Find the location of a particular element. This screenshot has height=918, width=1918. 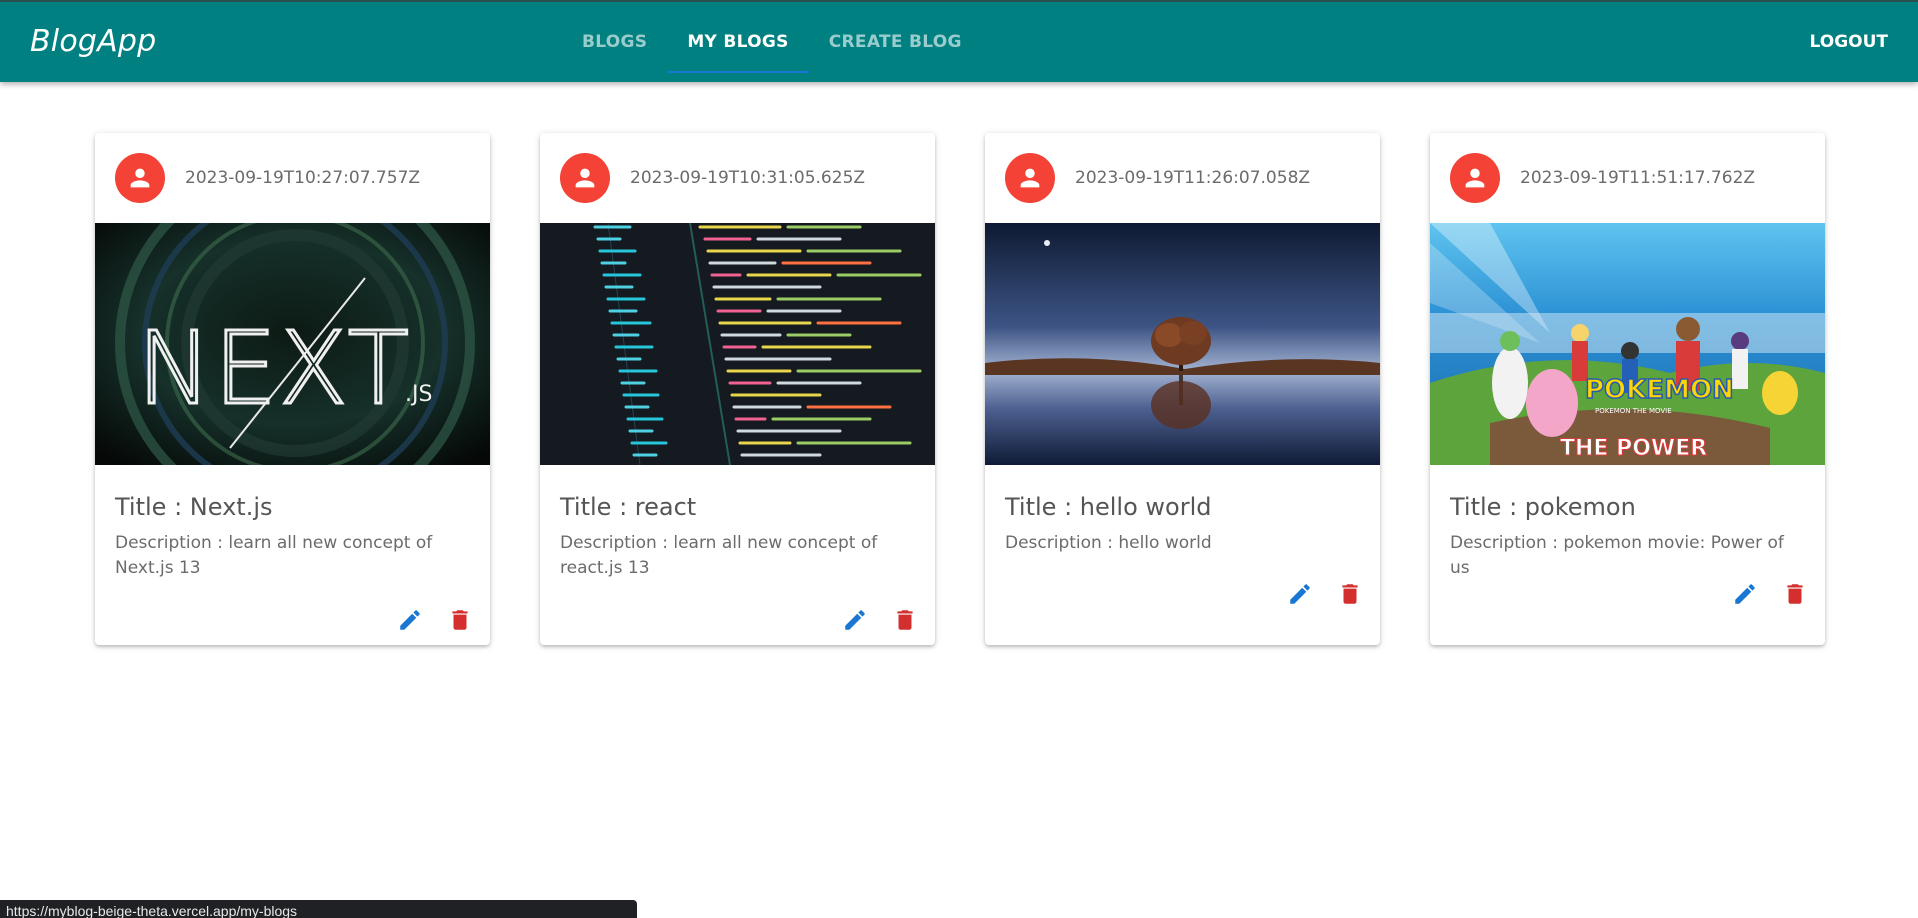

blog-image-code is located at coordinates (737, 344).